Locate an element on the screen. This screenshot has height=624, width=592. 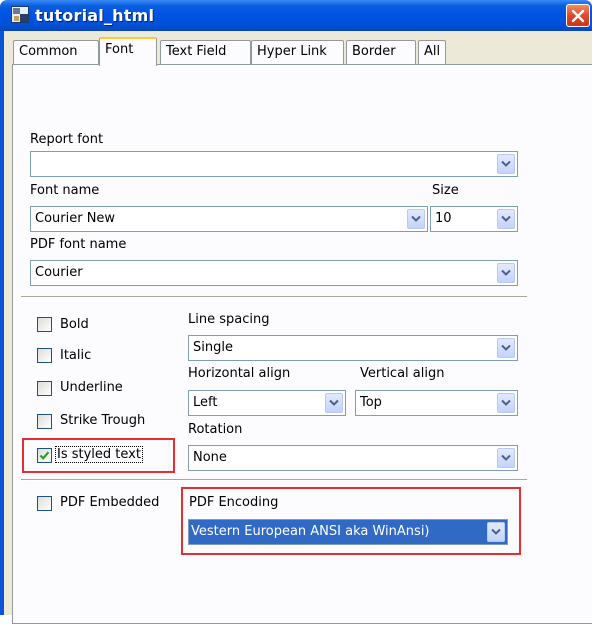
is-styled-text-checkbox is located at coordinates (44, 455).